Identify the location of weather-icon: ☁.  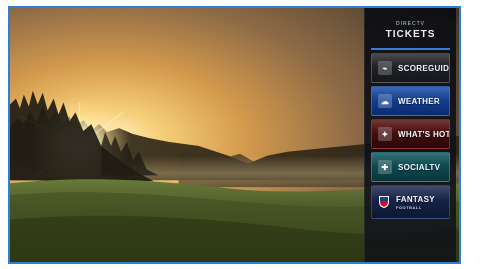
(385, 101).